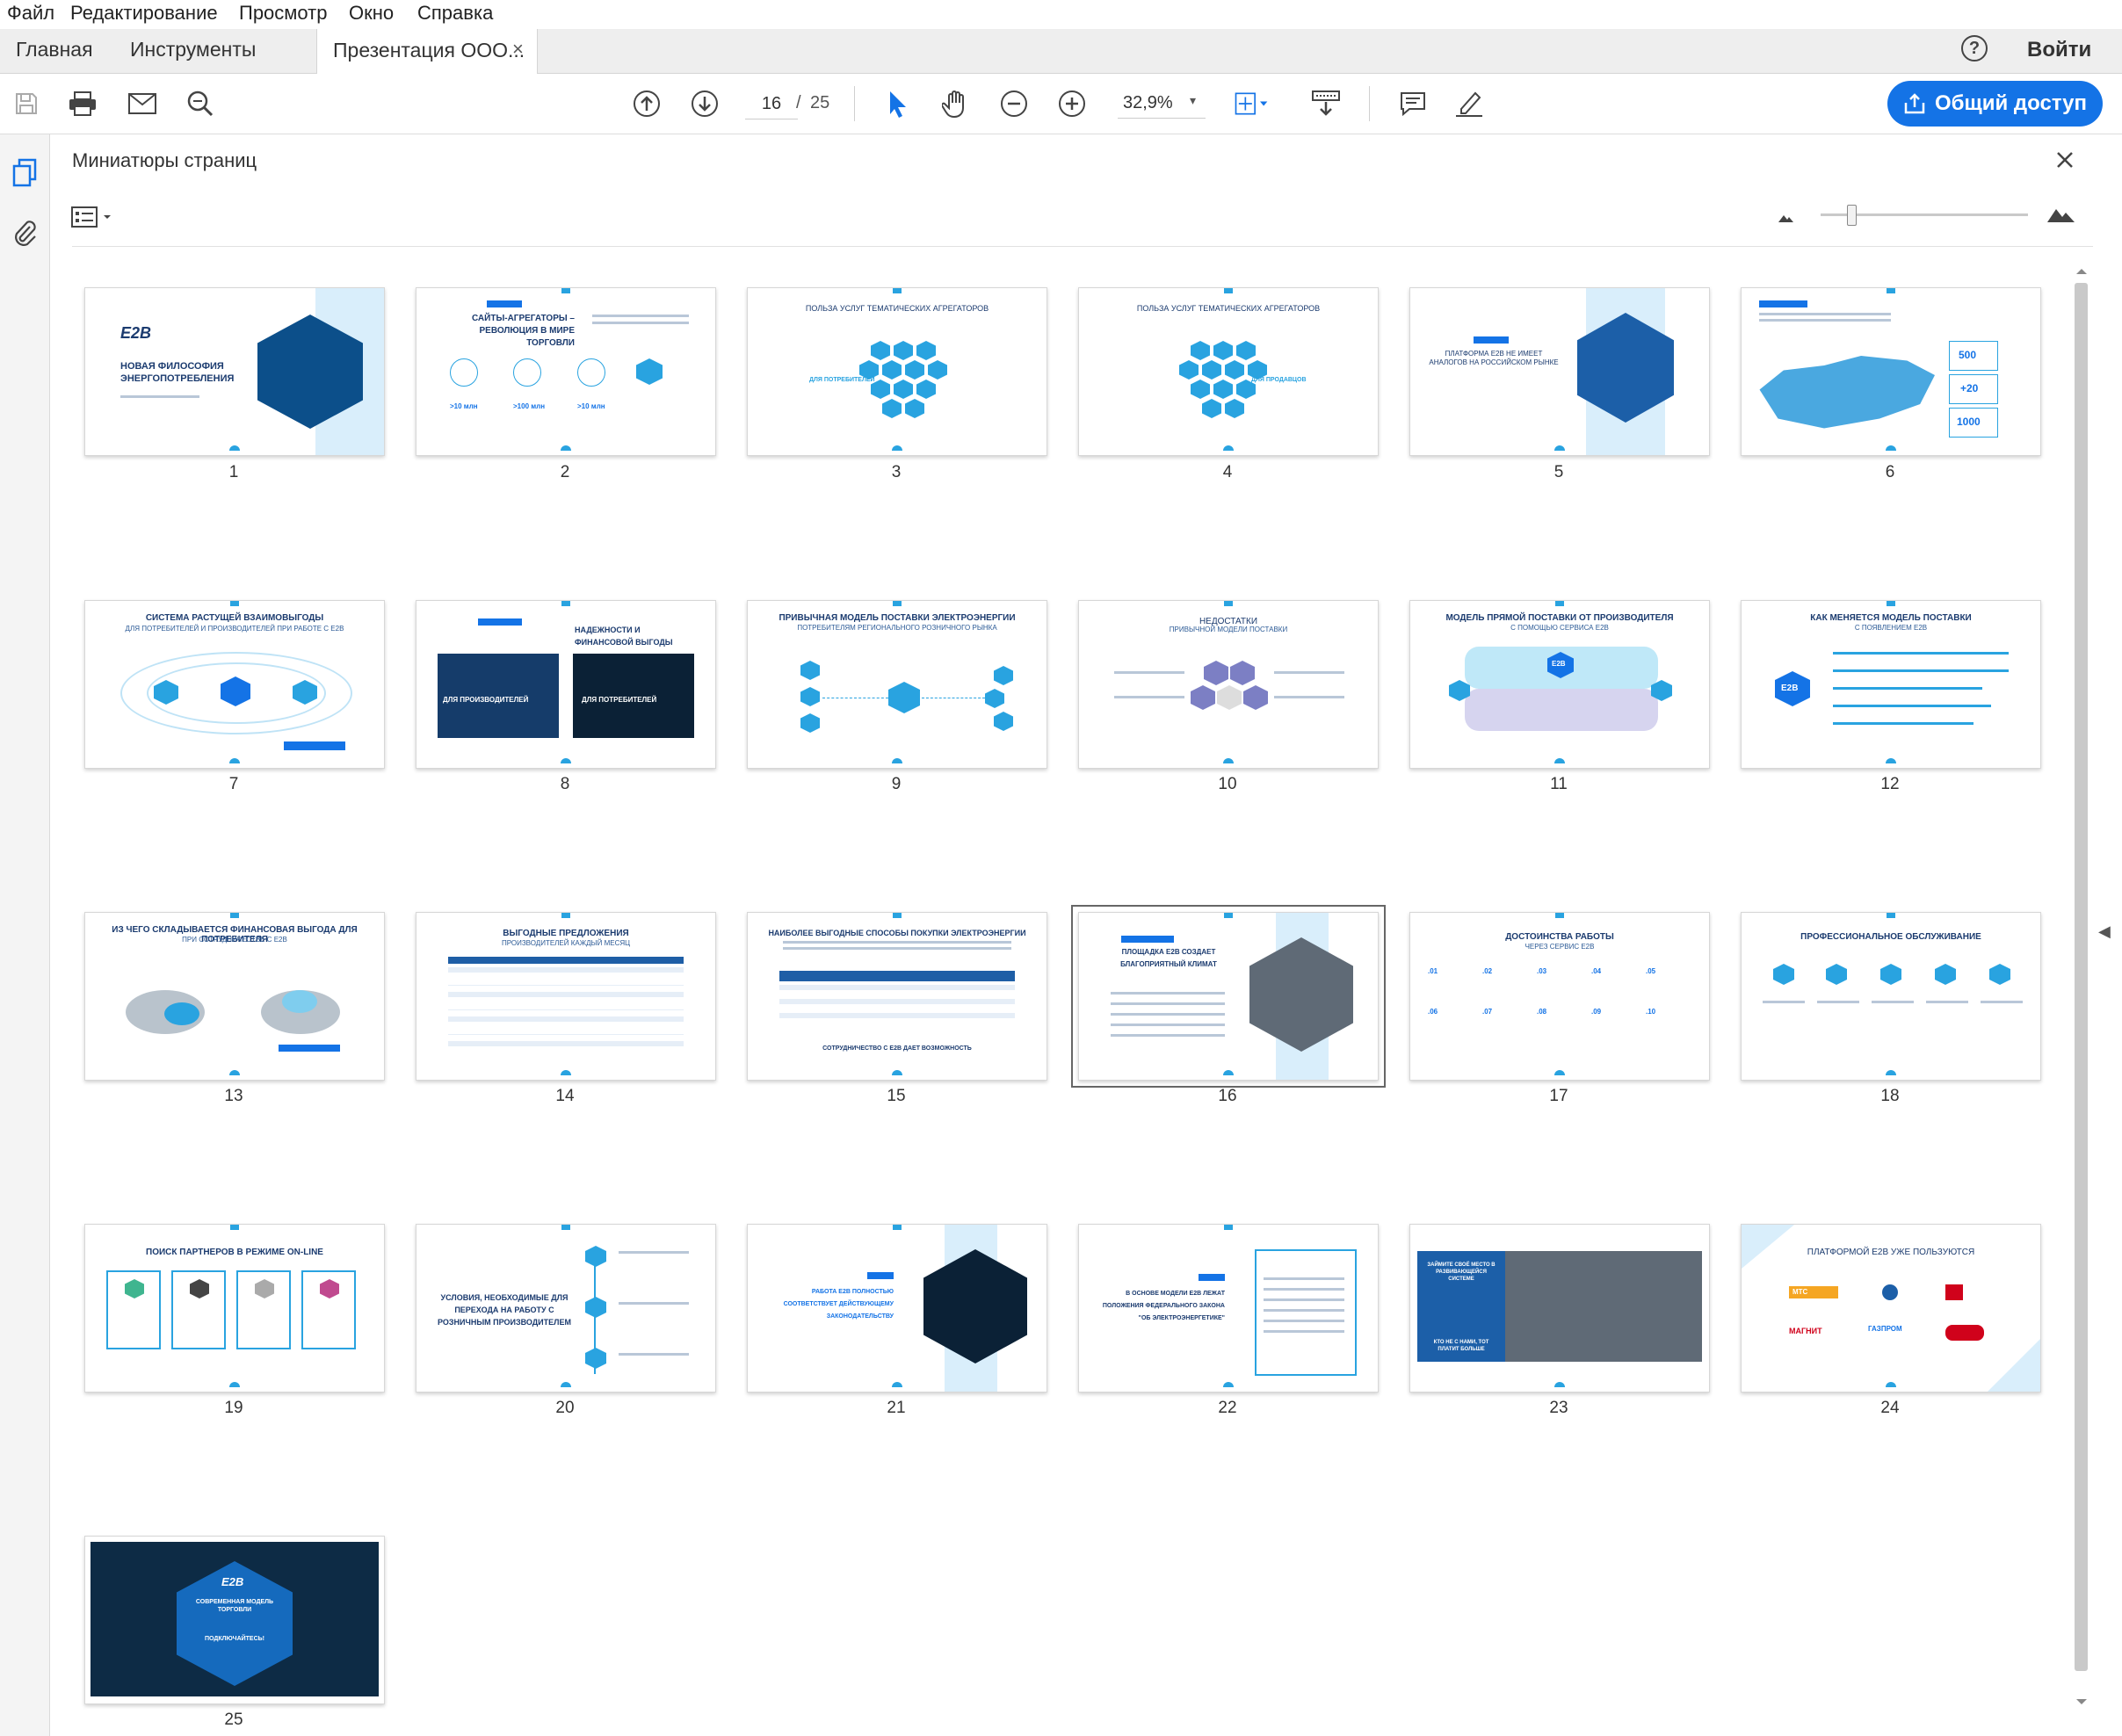 The width and height of the screenshot is (2122, 1736). What do you see at coordinates (82, 103) in the screenshot?
I see `print-icon` at bounding box center [82, 103].